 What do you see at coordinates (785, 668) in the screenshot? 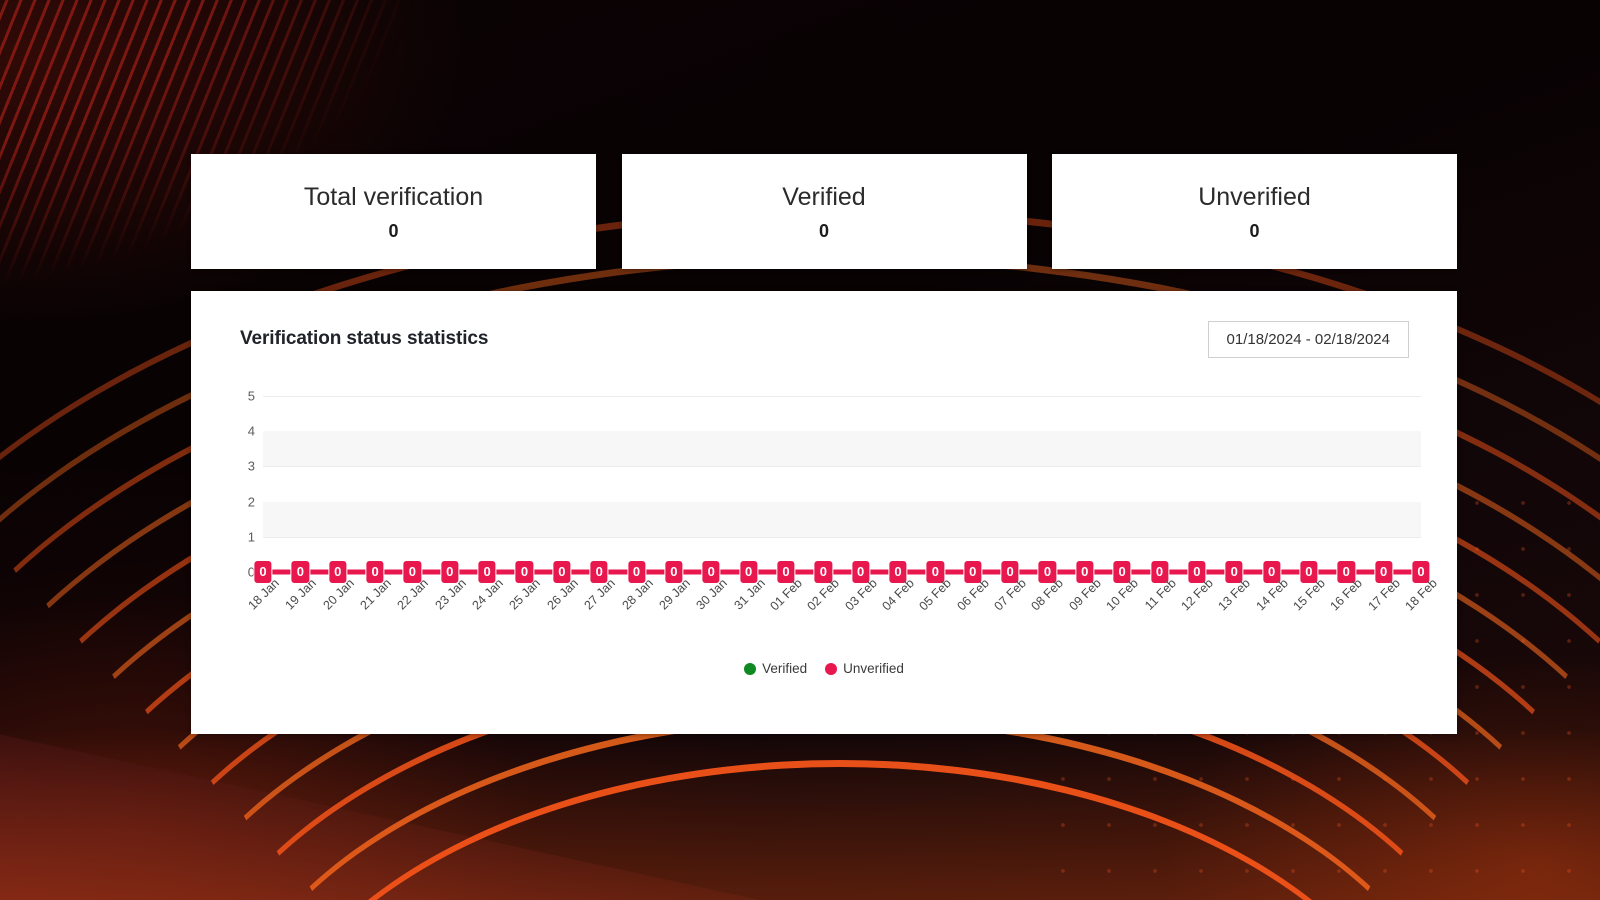
I see `legend-label: Verified` at bounding box center [785, 668].